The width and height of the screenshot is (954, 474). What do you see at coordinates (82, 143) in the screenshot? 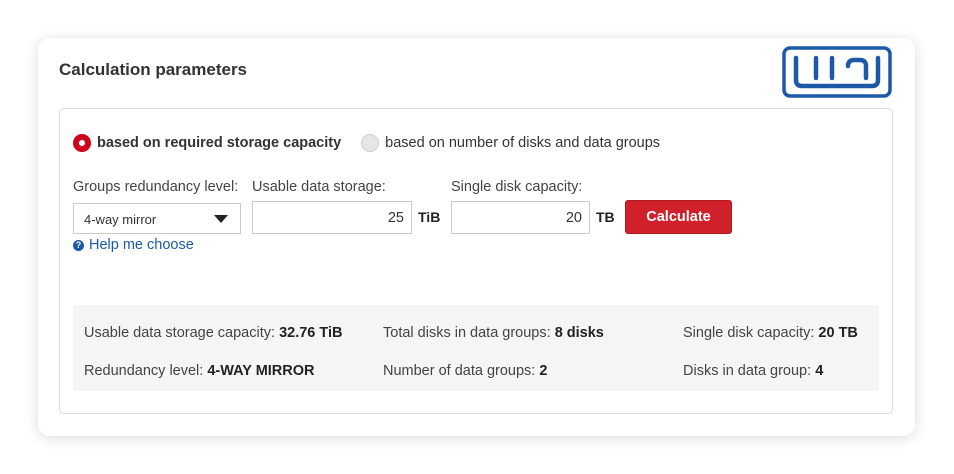
I see `radio-checked-icon` at bounding box center [82, 143].